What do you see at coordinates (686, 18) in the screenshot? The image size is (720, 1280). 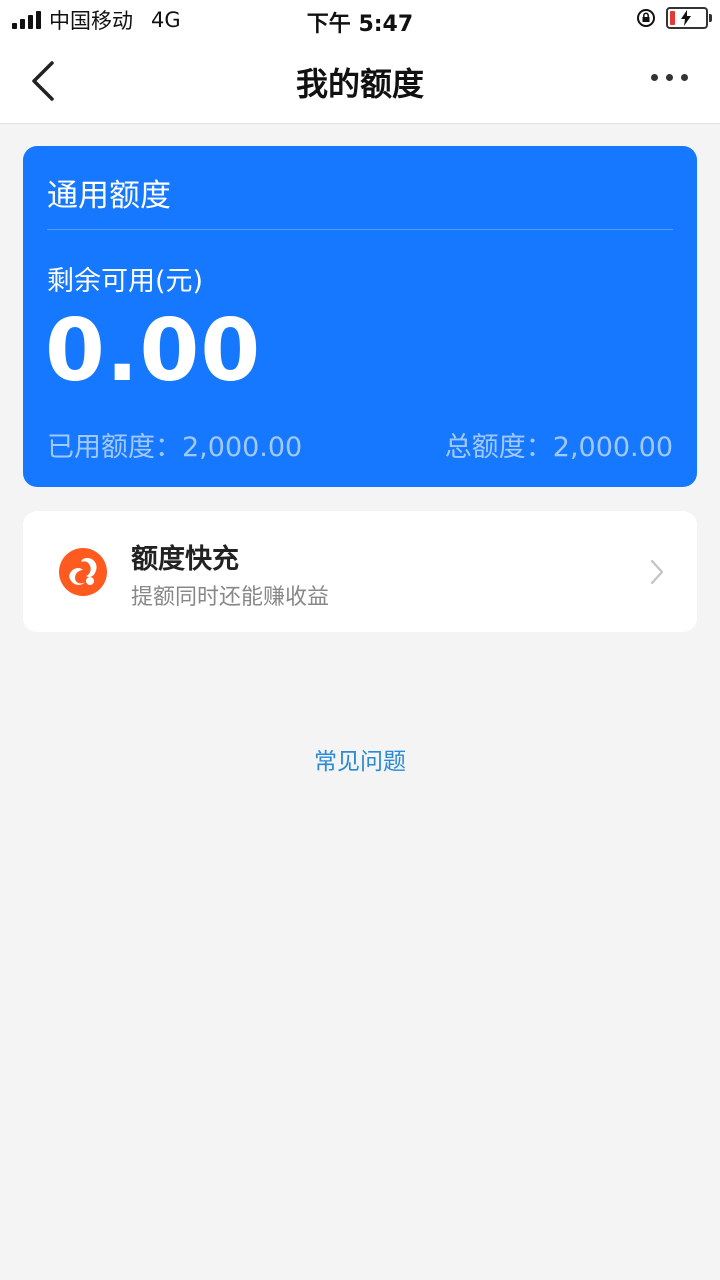 I see `charging-bolt-icon` at bounding box center [686, 18].